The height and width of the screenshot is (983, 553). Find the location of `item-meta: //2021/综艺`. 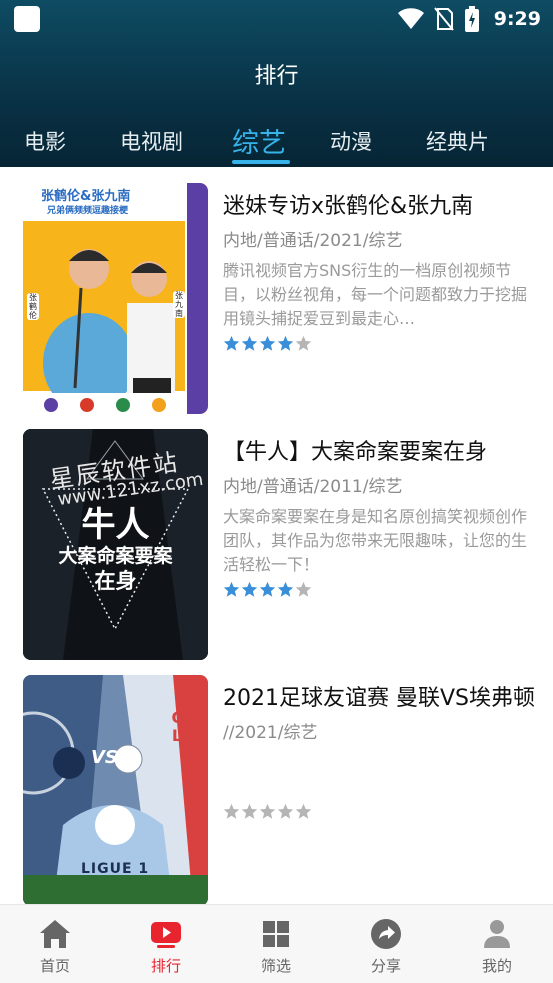

item-meta: //2021/综艺 is located at coordinates (270, 733).